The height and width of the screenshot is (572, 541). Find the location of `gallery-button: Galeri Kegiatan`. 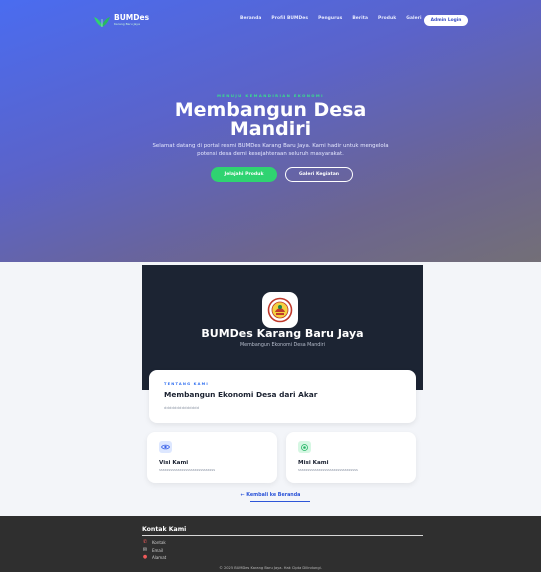

gallery-button: Galeri Kegiatan is located at coordinates (319, 174).